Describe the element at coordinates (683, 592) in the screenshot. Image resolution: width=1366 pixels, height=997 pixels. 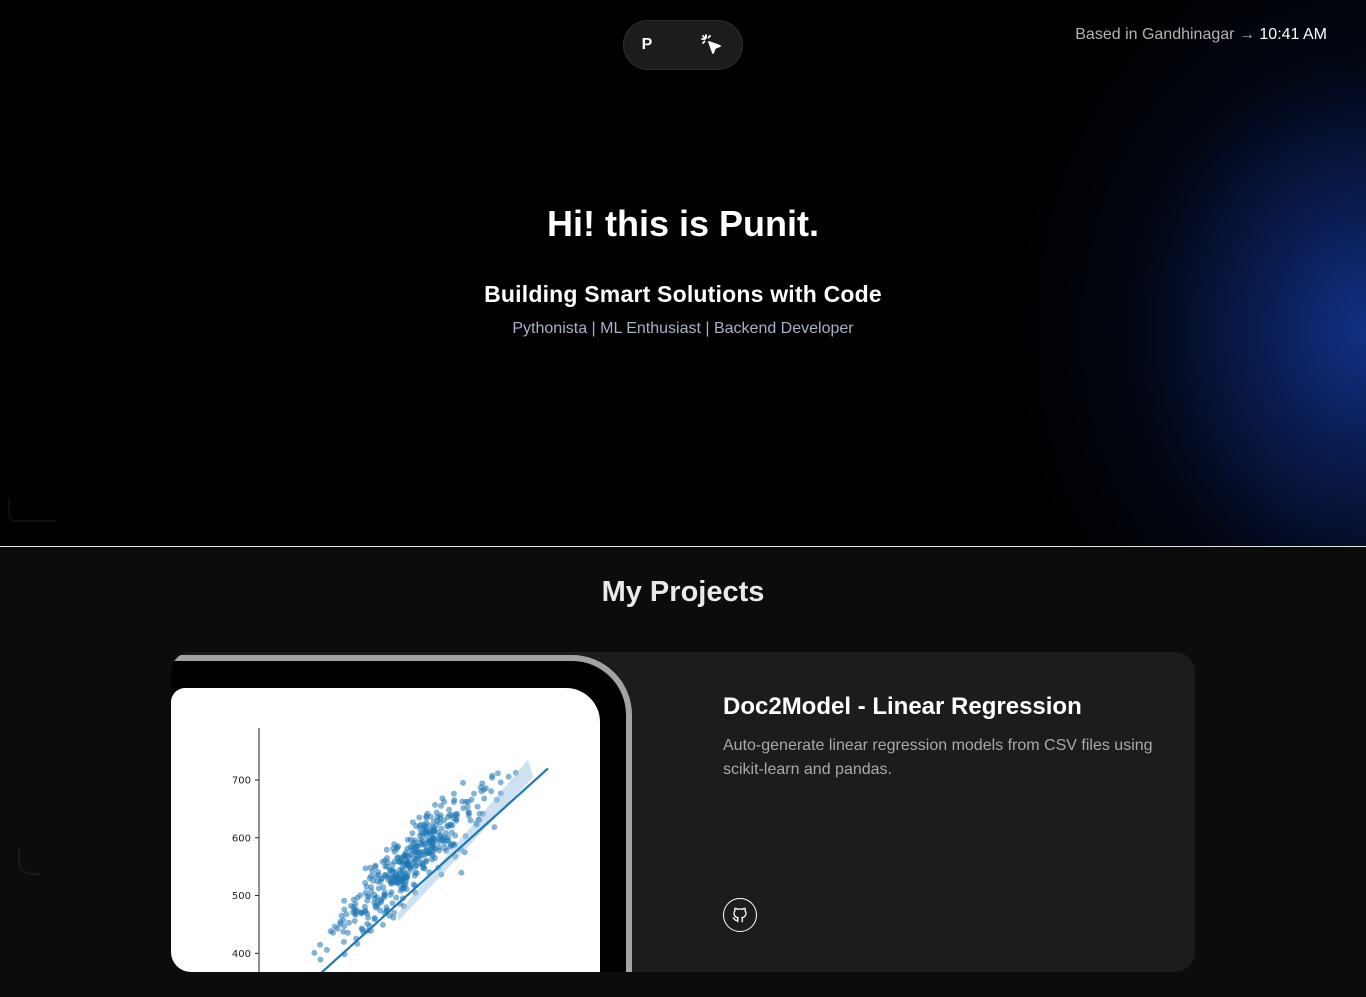
I see `section-title: My Projects` at that location.